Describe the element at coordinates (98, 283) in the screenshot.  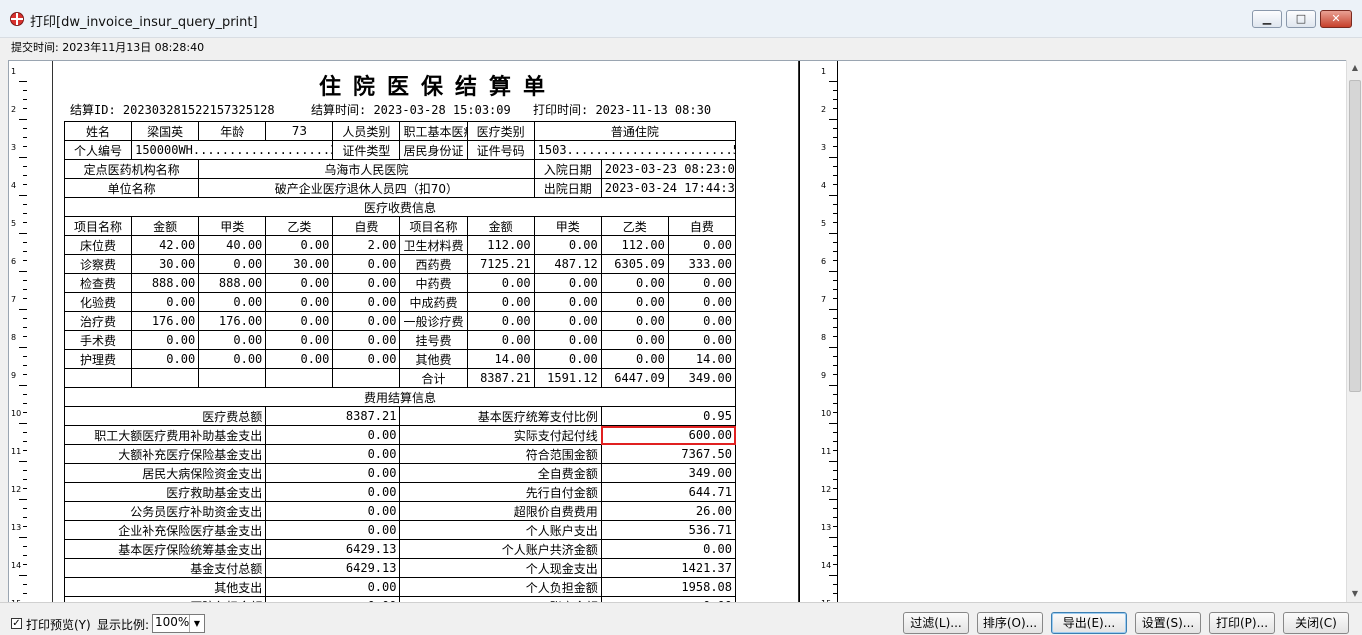
I see `fee-item-name: 检查费` at that location.